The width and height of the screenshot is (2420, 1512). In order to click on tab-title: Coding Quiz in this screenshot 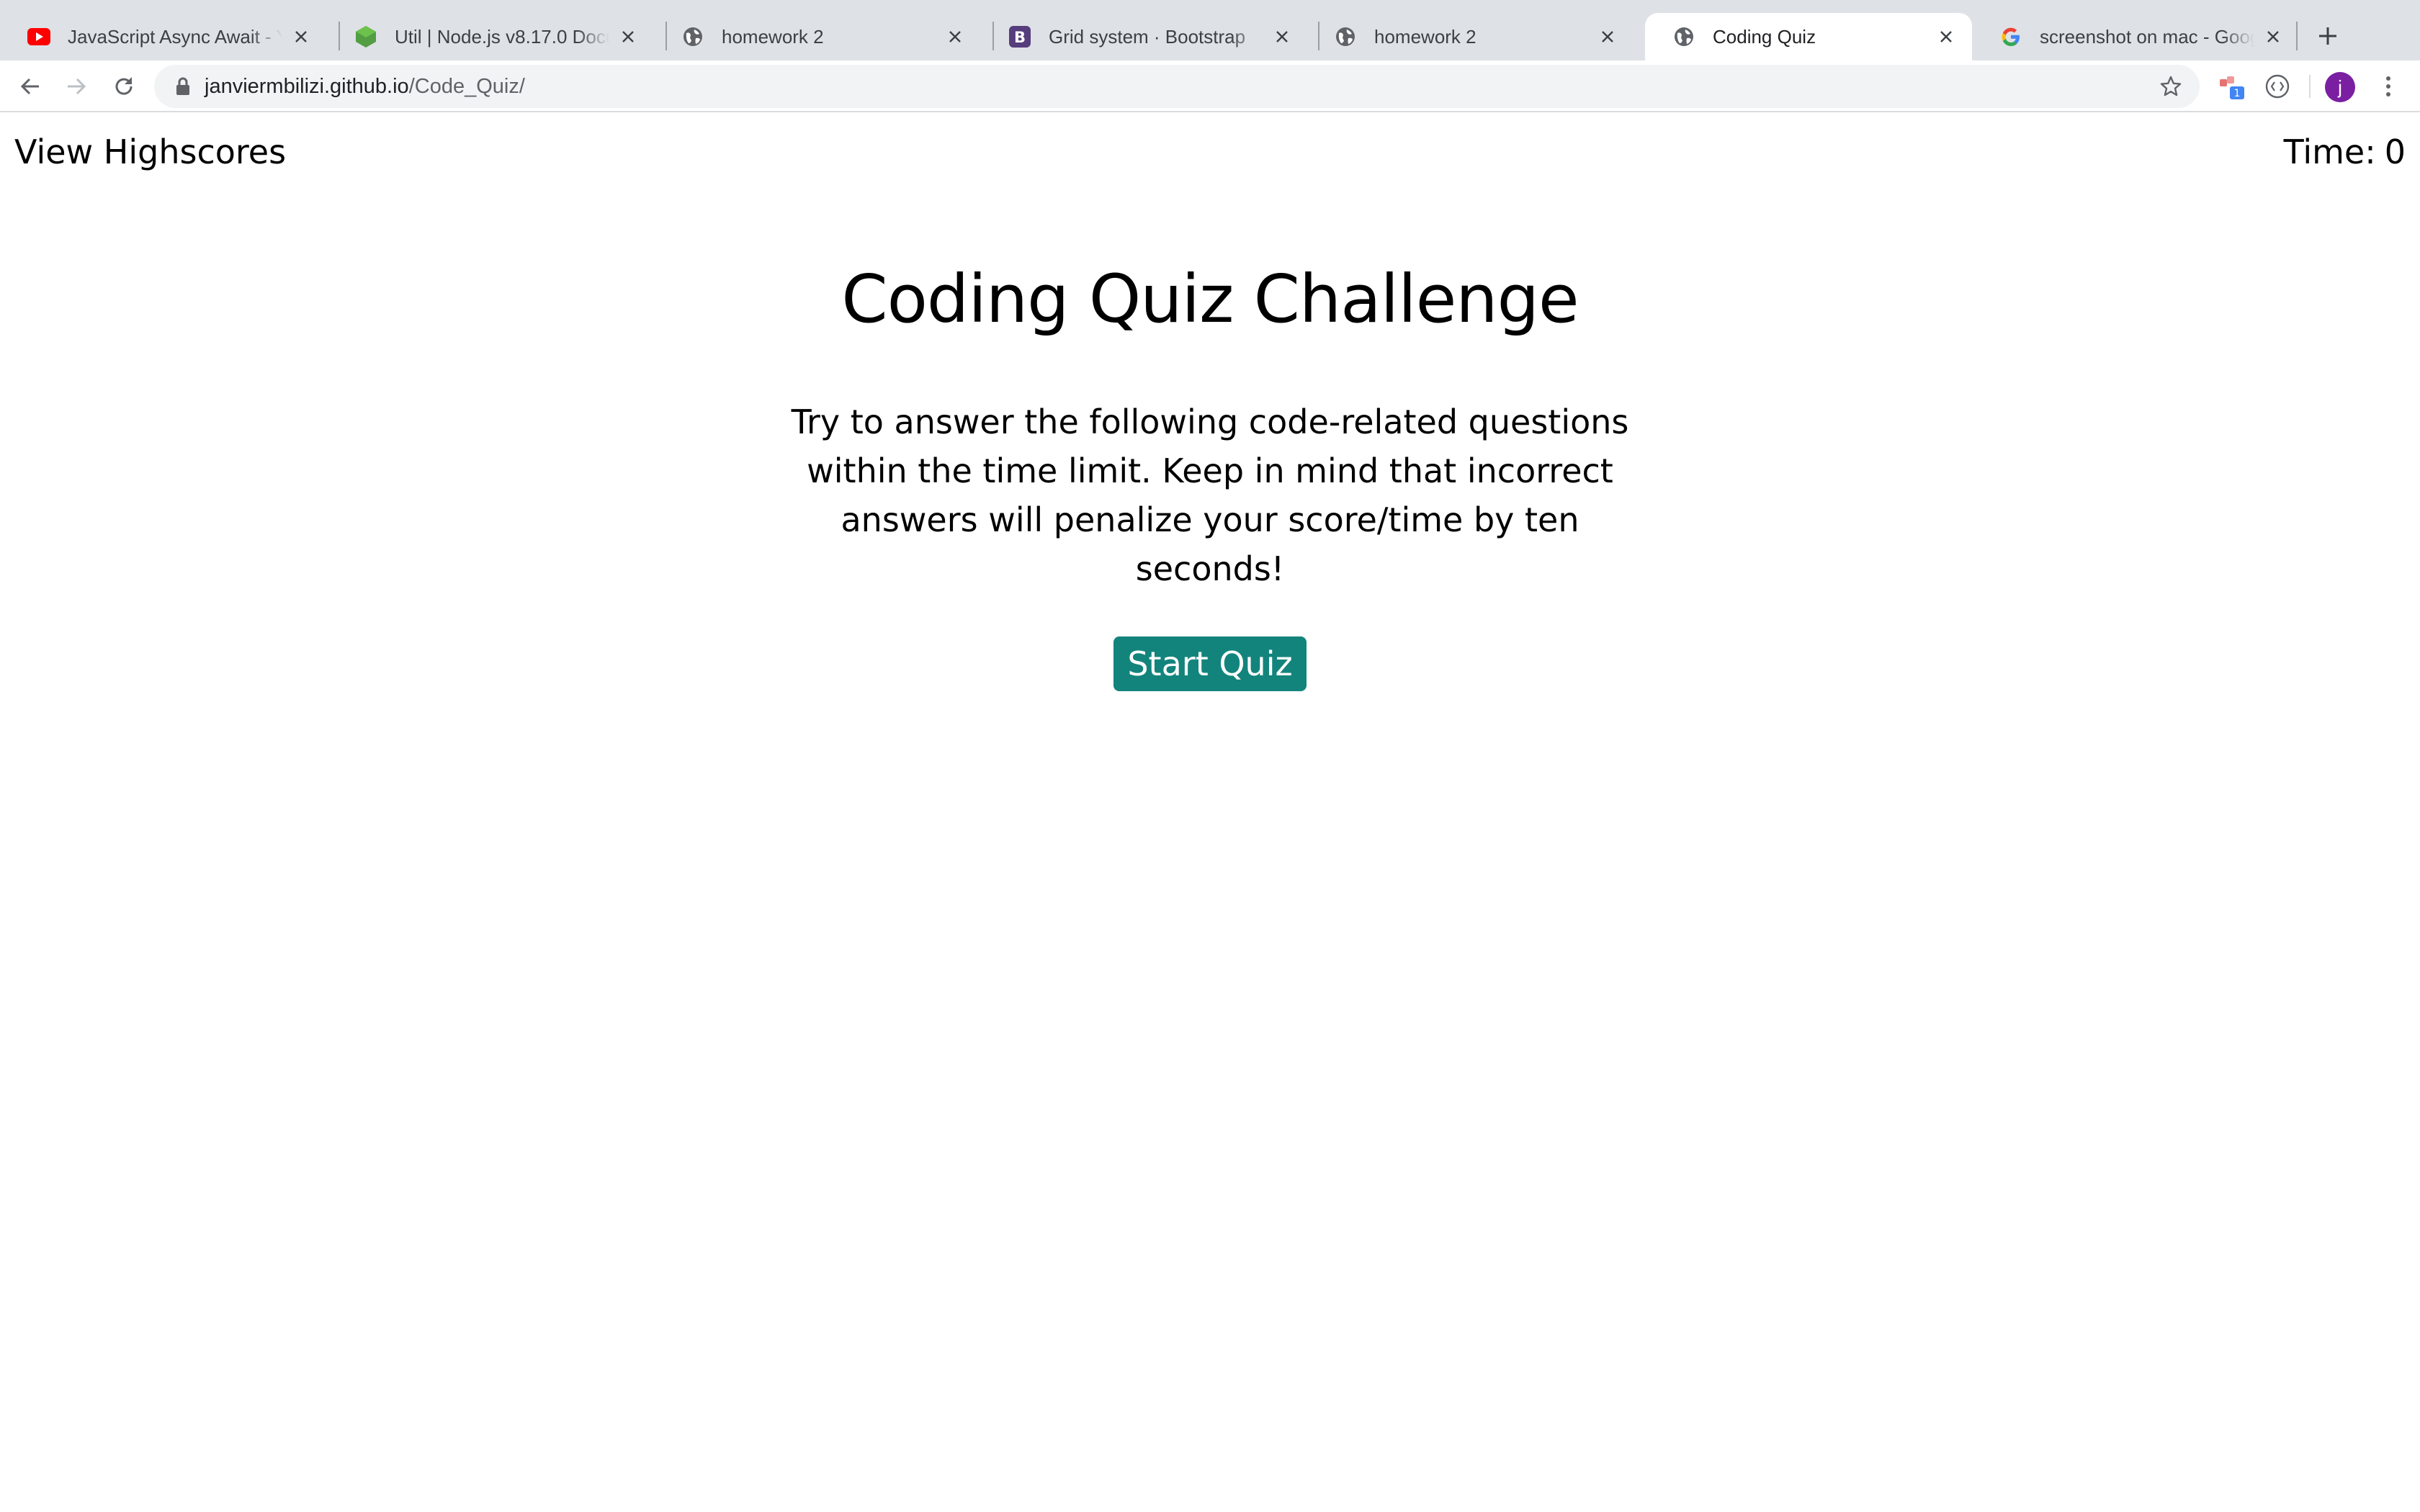, I will do `click(1764, 36)`.